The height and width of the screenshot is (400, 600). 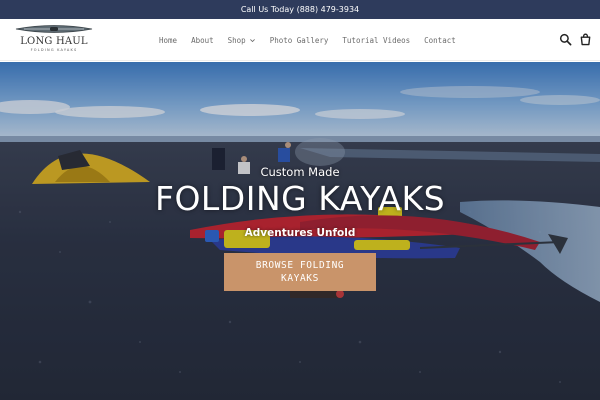 I want to click on nav-item-shop: Shop, so click(x=242, y=40).